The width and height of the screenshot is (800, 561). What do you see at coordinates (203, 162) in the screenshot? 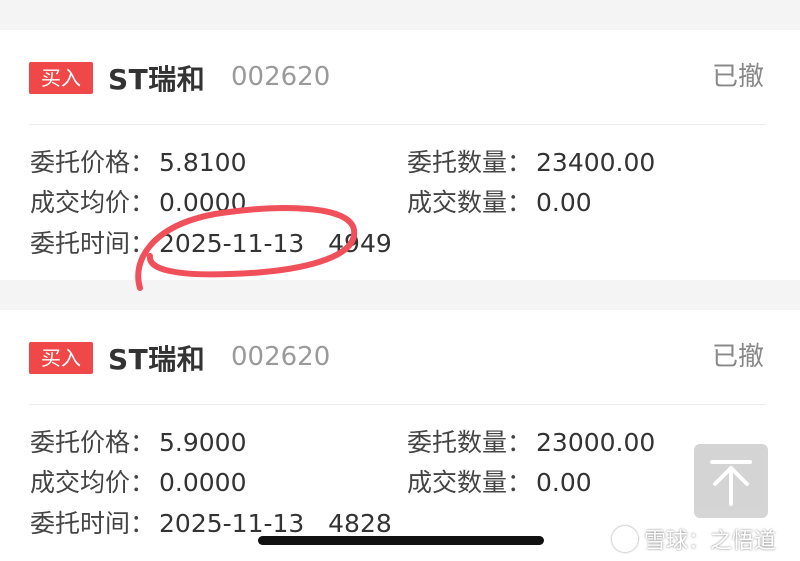
I see `order-price-value: 5.8100` at bounding box center [203, 162].